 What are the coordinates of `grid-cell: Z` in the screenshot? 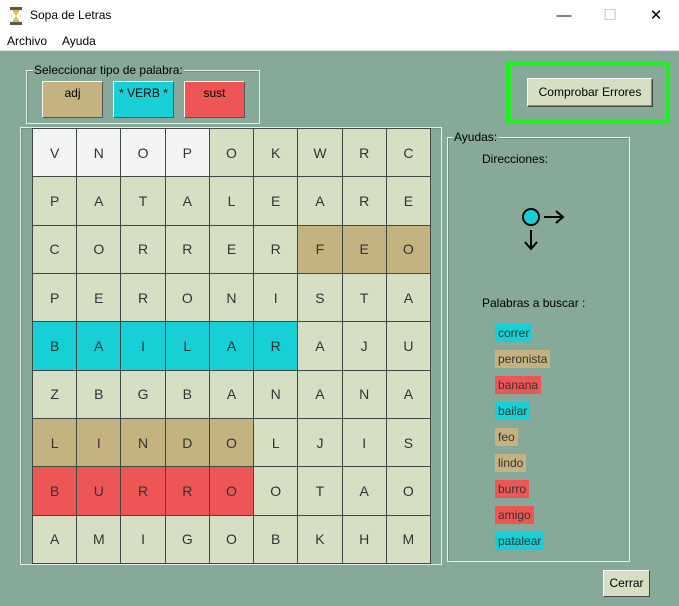 It's located at (55, 394).